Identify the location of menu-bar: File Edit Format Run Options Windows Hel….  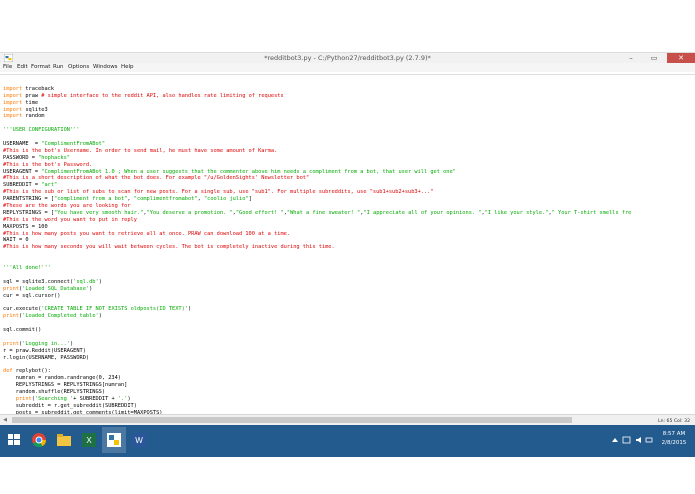
(347, 67).